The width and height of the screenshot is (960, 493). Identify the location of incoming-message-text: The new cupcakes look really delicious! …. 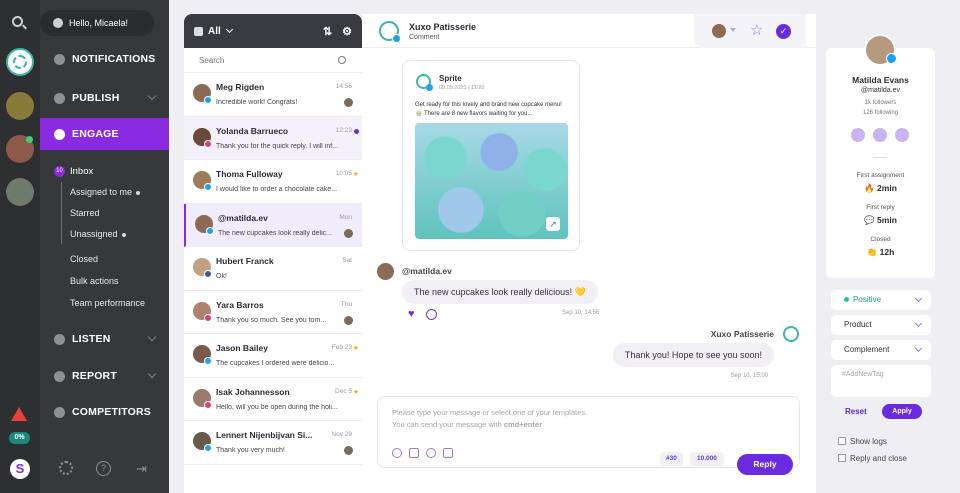
(500, 292).